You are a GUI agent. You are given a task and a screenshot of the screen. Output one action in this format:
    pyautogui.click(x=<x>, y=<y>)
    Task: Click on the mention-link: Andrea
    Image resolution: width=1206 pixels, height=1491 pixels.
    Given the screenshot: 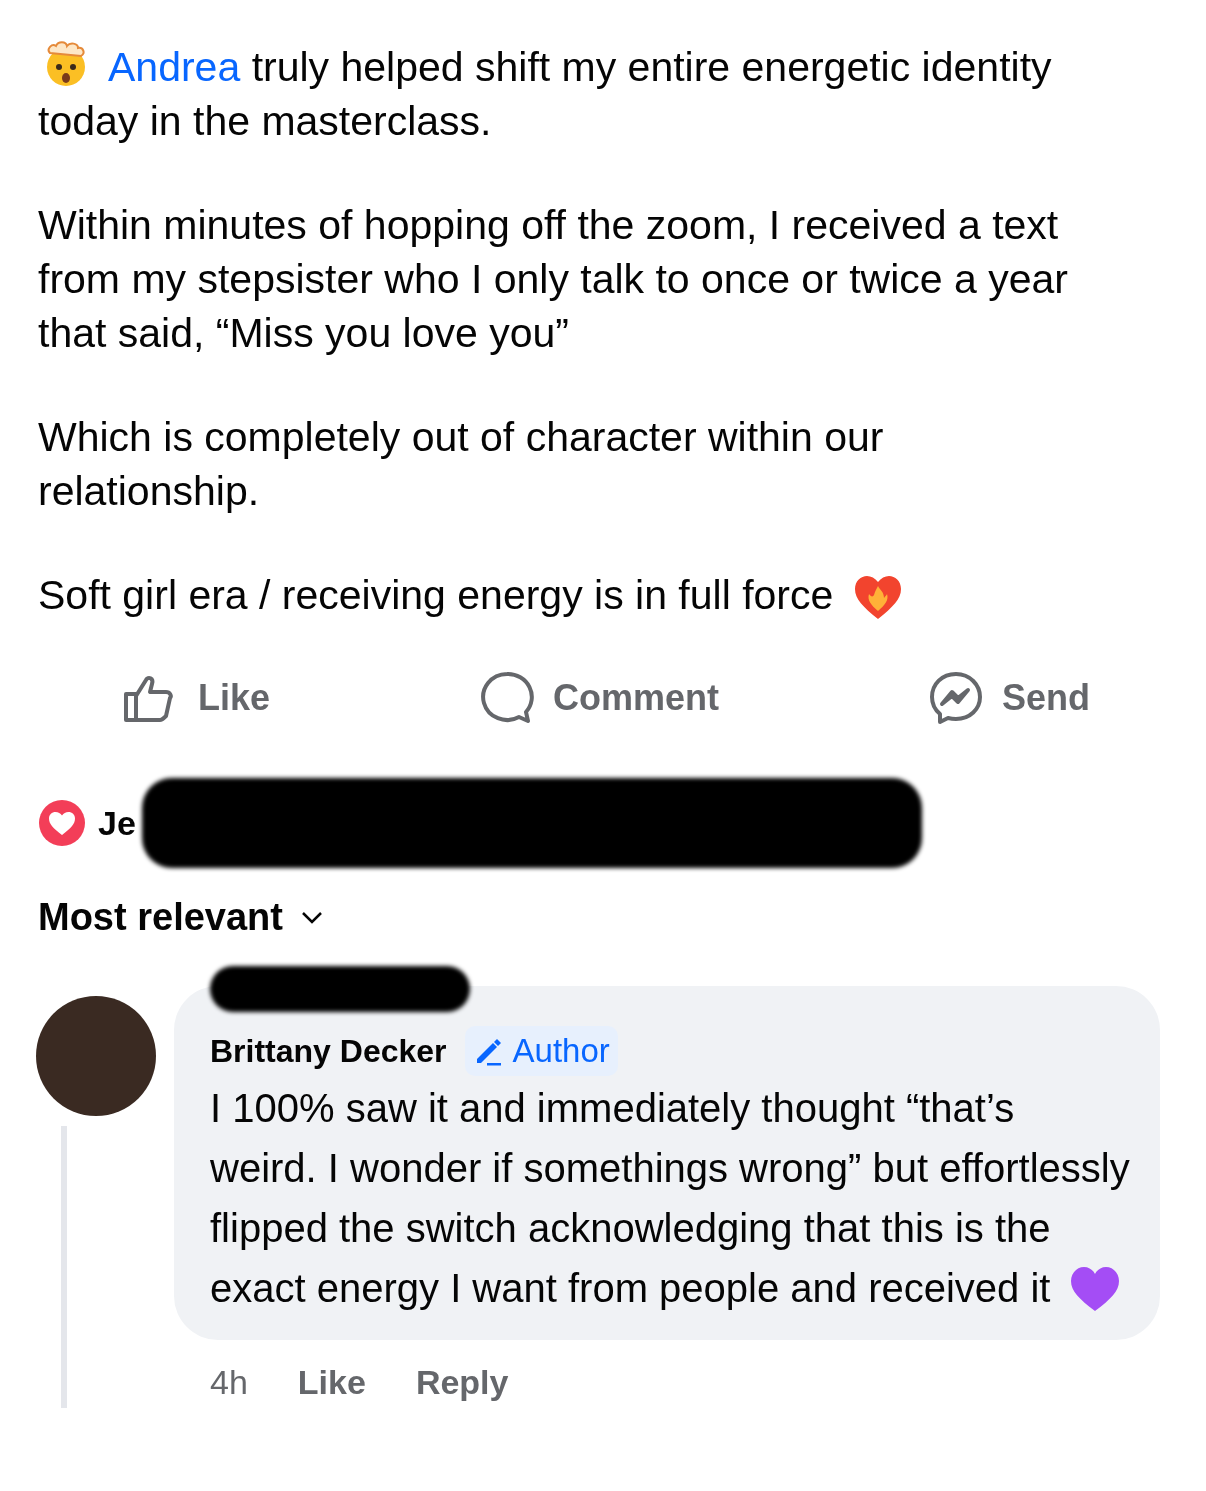 What is the action you would take?
    pyautogui.click(x=174, y=67)
    